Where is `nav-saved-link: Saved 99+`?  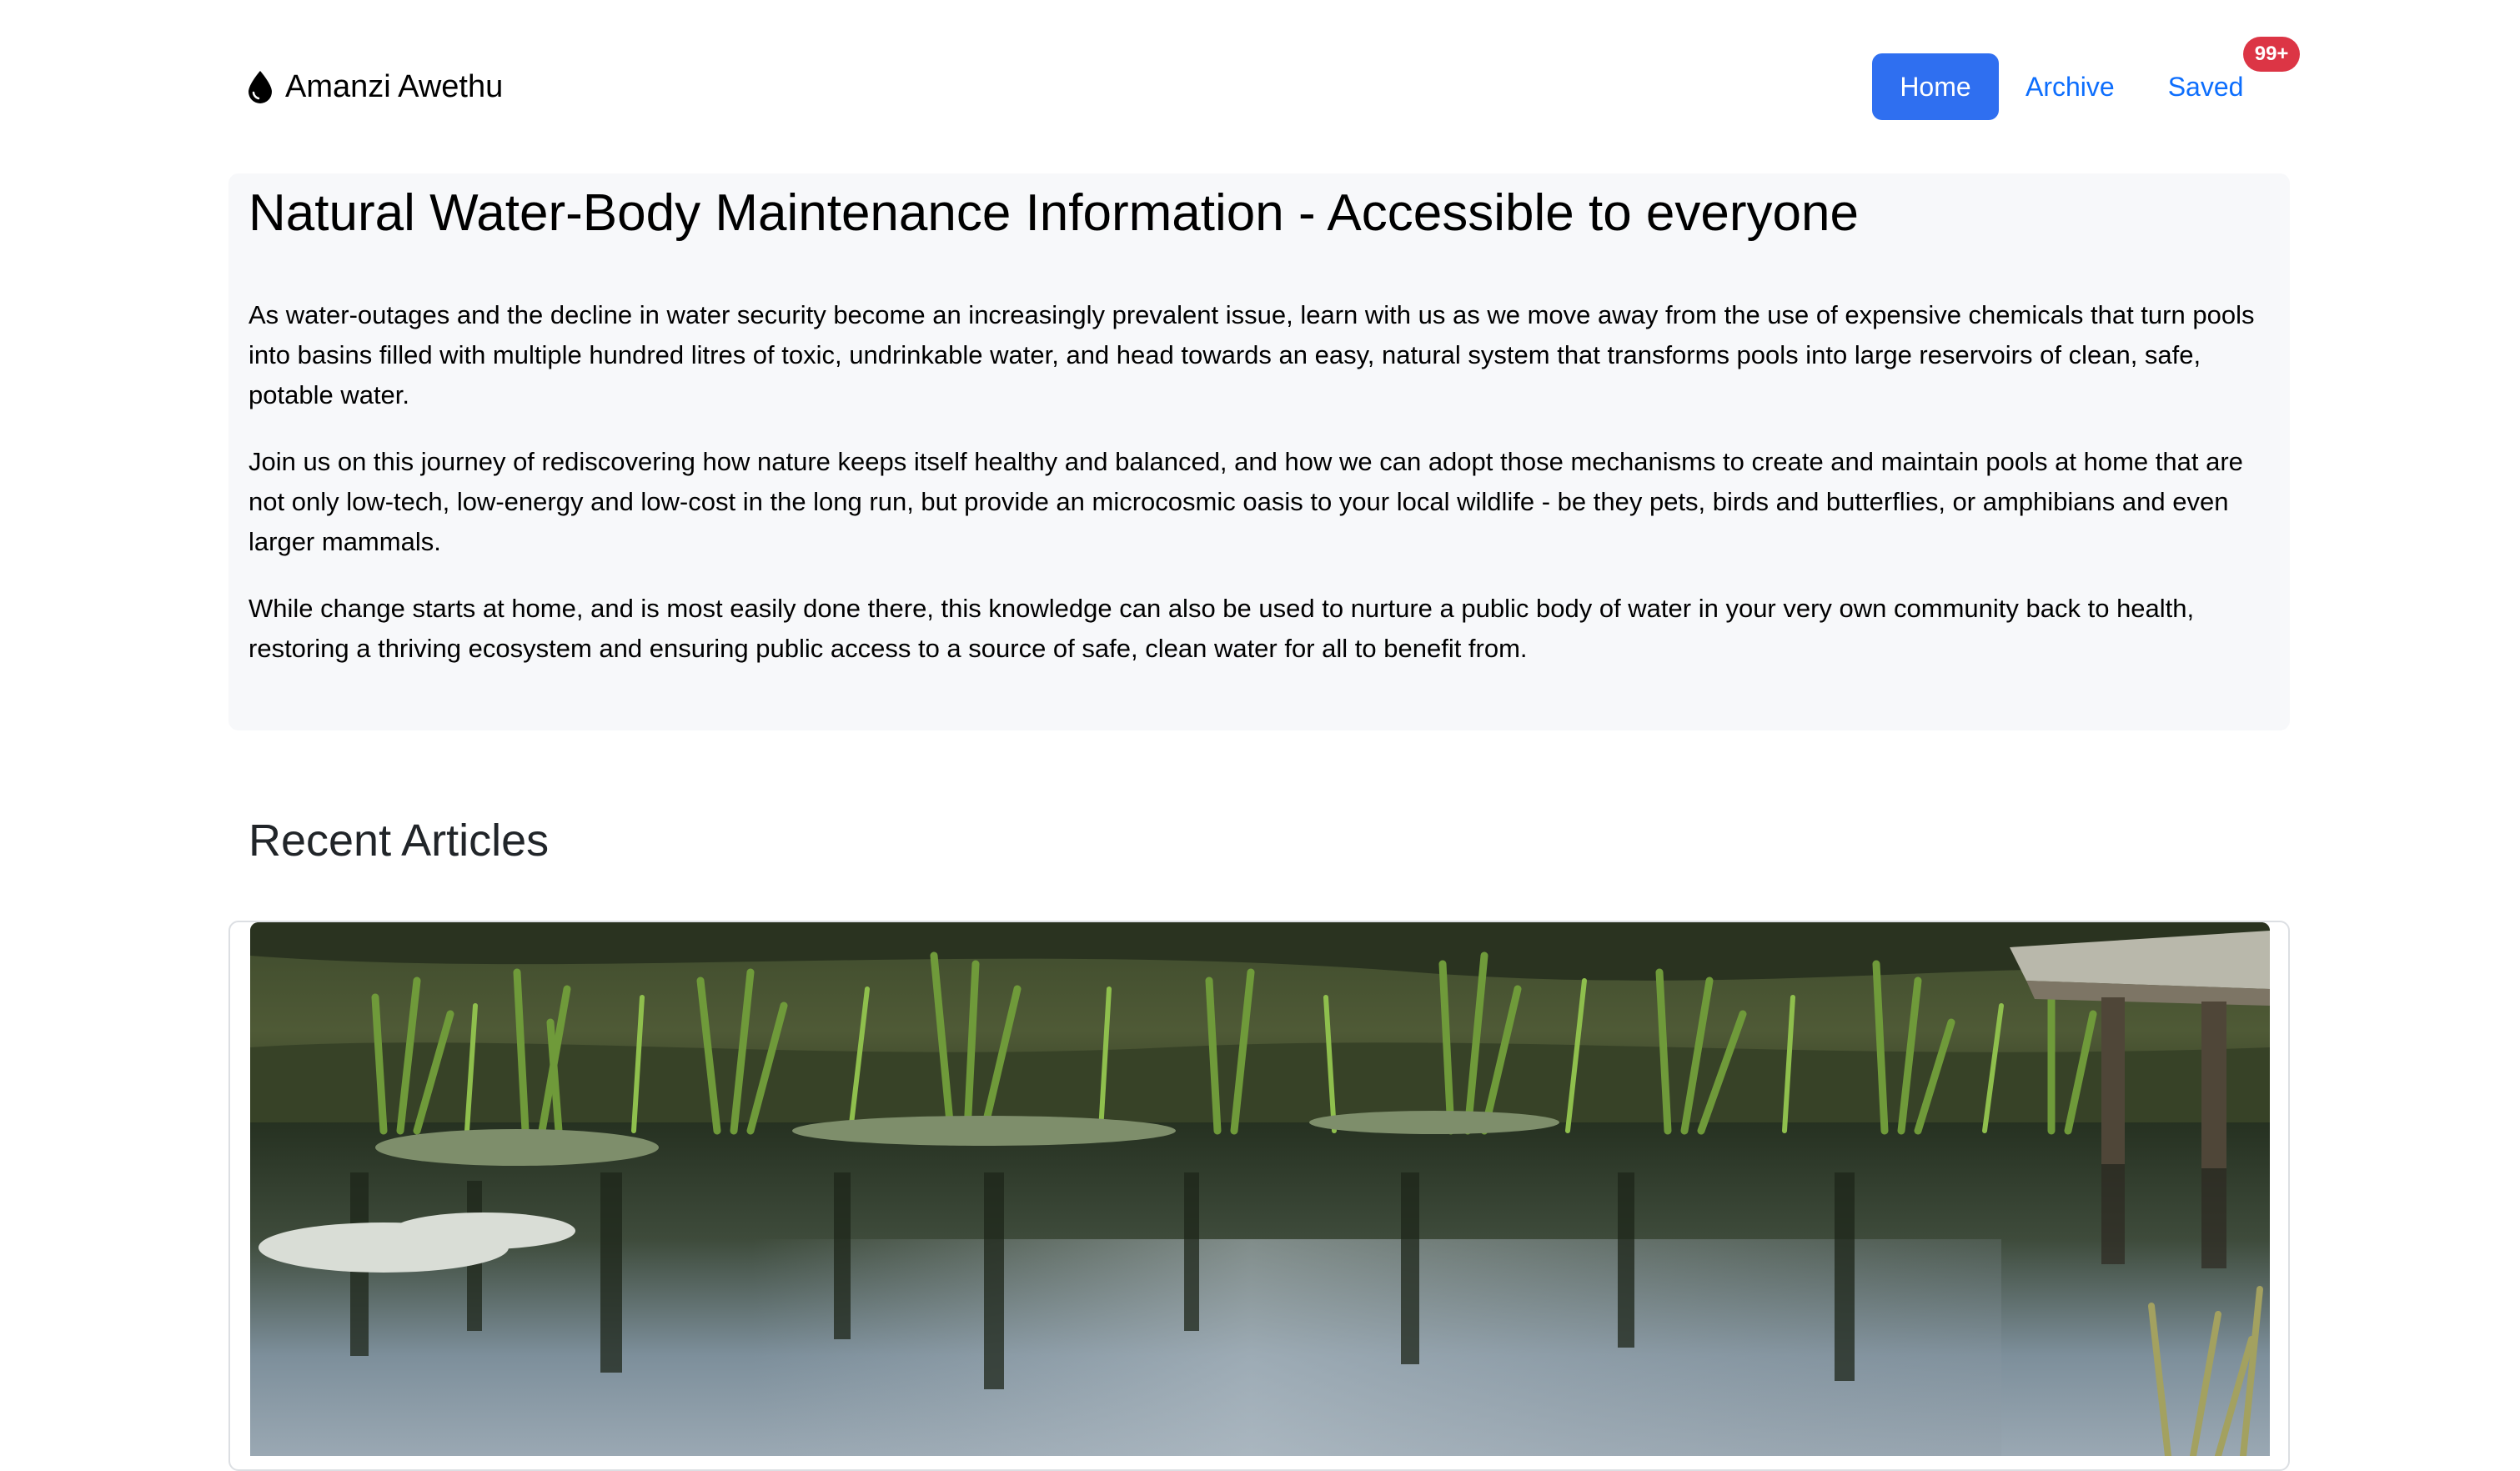
nav-saved-link: Saved 99+ is located at coordinates (2221, 78).